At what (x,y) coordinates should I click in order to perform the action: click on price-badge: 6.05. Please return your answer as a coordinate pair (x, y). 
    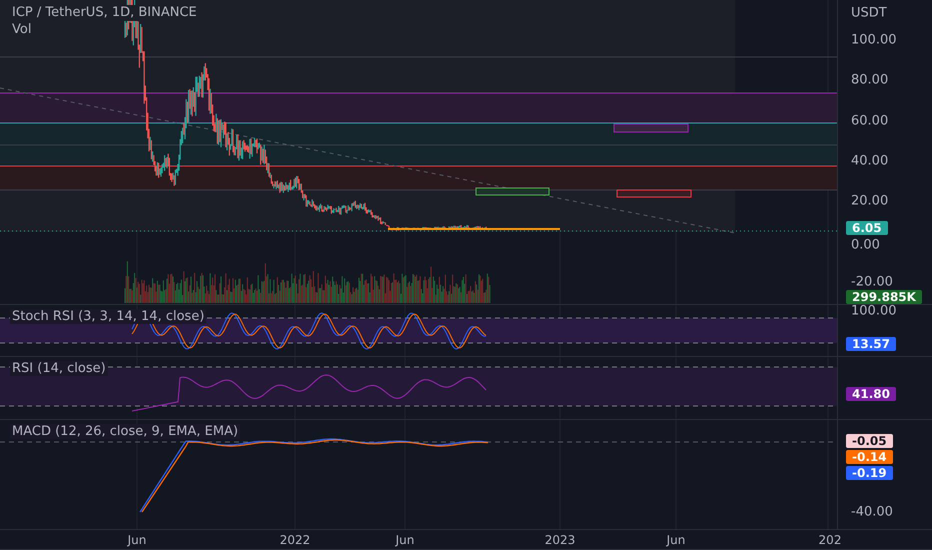
    Looking at the image, I should click on (867, 228).